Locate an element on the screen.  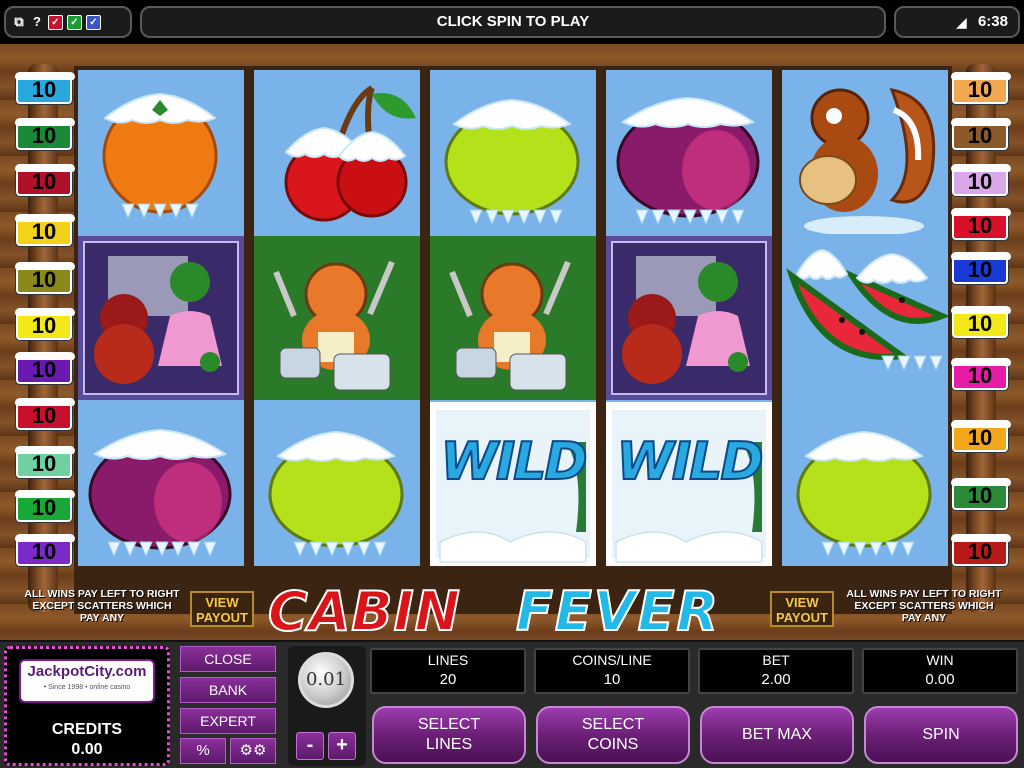
coin-selector: 0.01 - + is located at coordinates (327, 706).